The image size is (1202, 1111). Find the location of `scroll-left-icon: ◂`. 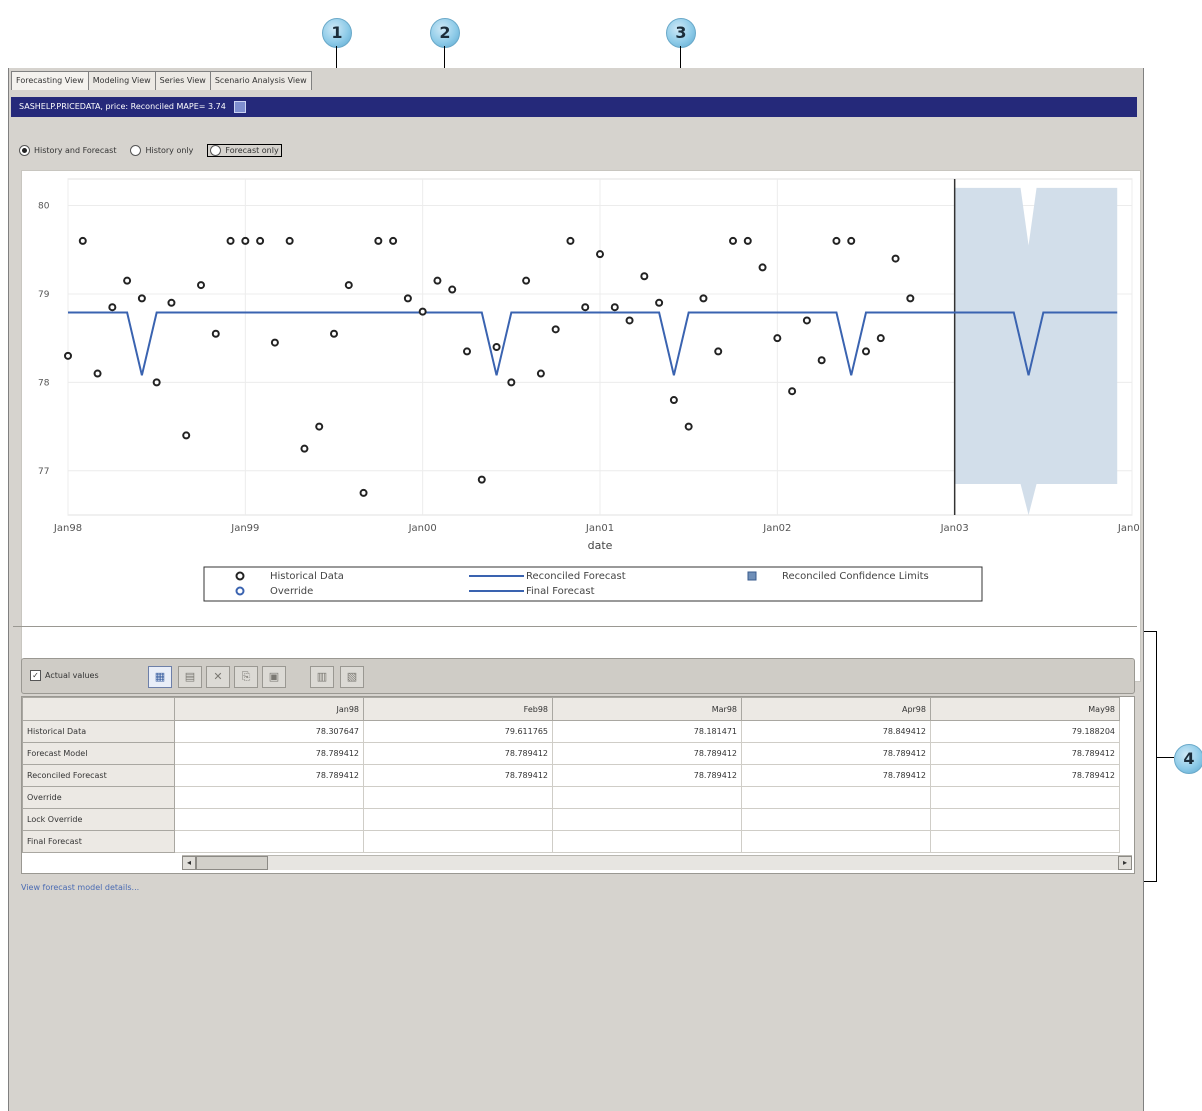

scroll-left-icon: ◂ is located at coordinates (189, 863).